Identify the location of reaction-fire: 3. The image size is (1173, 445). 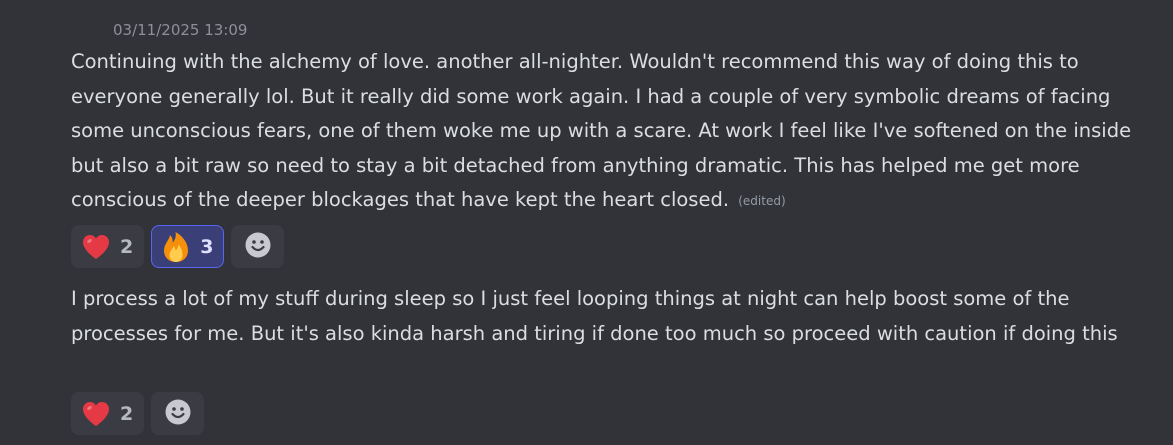
(188, 246).